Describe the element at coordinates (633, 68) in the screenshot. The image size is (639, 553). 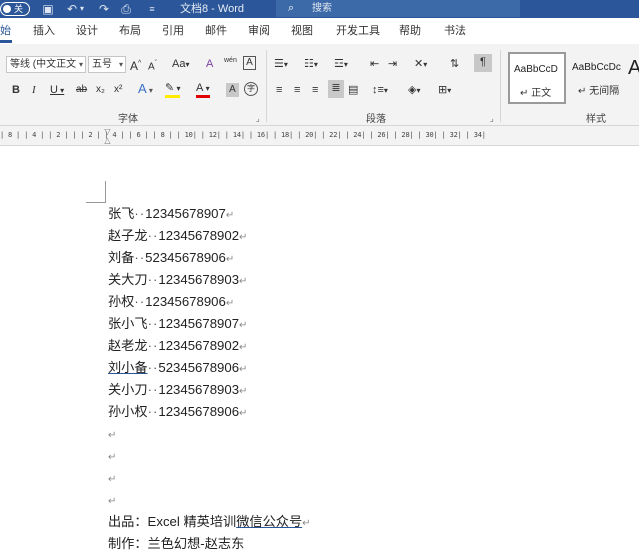
I see `style-heading1: A` at that location.